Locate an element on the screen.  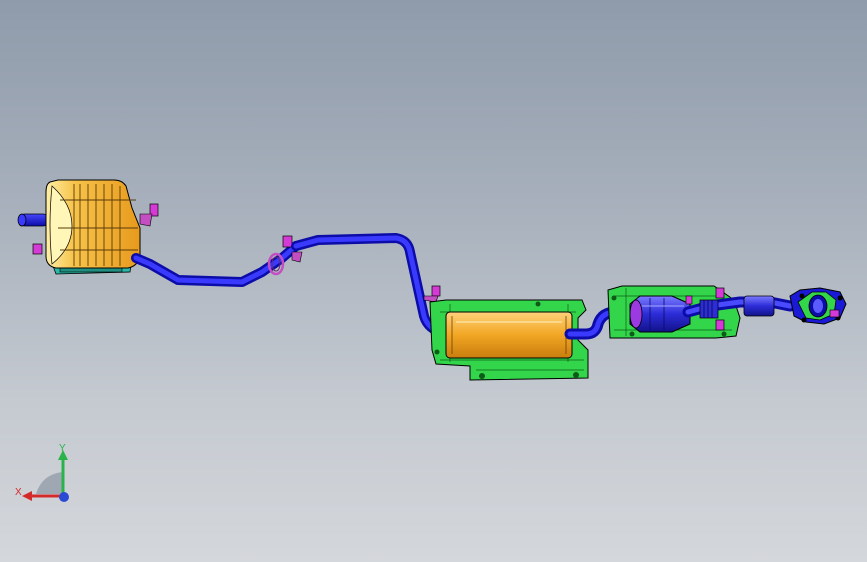
triad-plane is located at coordinates (49, 483).